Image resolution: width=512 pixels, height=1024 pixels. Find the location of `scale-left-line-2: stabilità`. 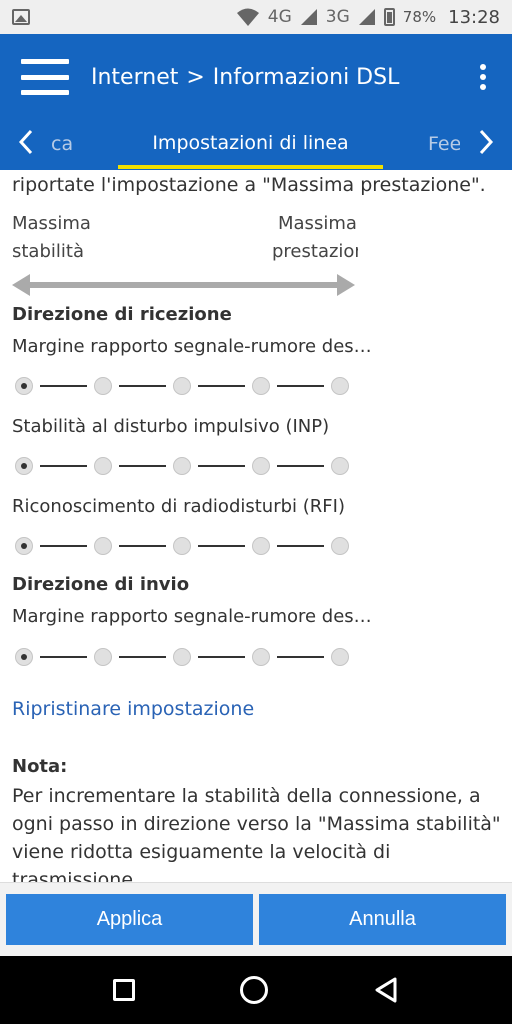

scale-left-line-2: stabilità is located at coordinates (48, 251).